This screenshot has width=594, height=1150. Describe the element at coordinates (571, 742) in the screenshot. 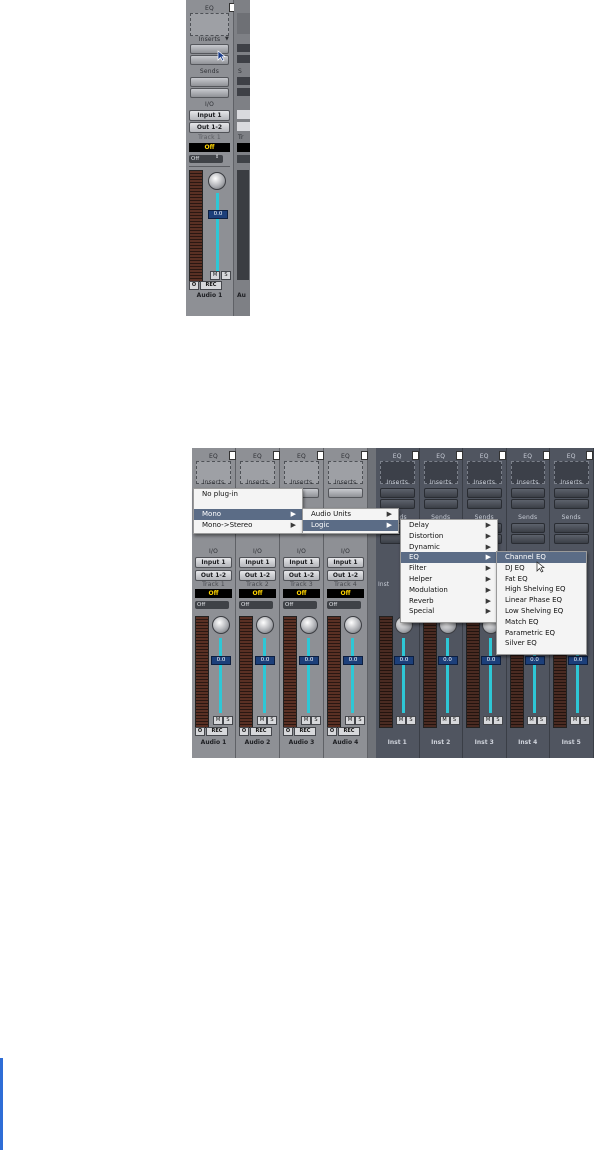

I see `channel-name: Inst 5` at that location.